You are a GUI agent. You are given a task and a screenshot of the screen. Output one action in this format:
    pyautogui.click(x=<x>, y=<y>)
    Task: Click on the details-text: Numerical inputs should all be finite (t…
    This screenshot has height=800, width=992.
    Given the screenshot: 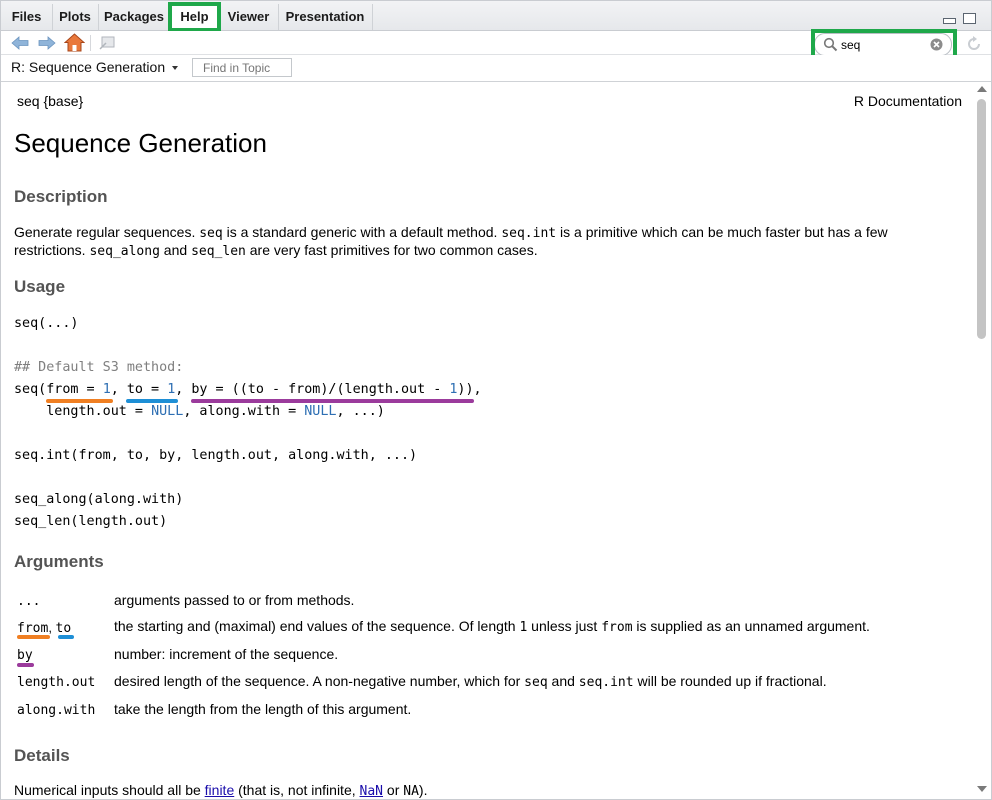 What is the action you would take?
    pyautogui.click(x=221, y=790)
    